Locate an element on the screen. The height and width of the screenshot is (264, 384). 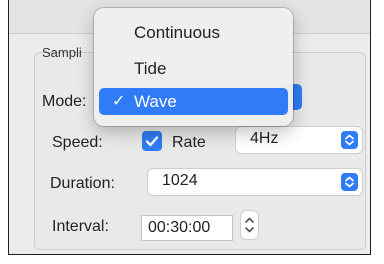
rate-value: 4Hz is located at coordinates (264, 138).